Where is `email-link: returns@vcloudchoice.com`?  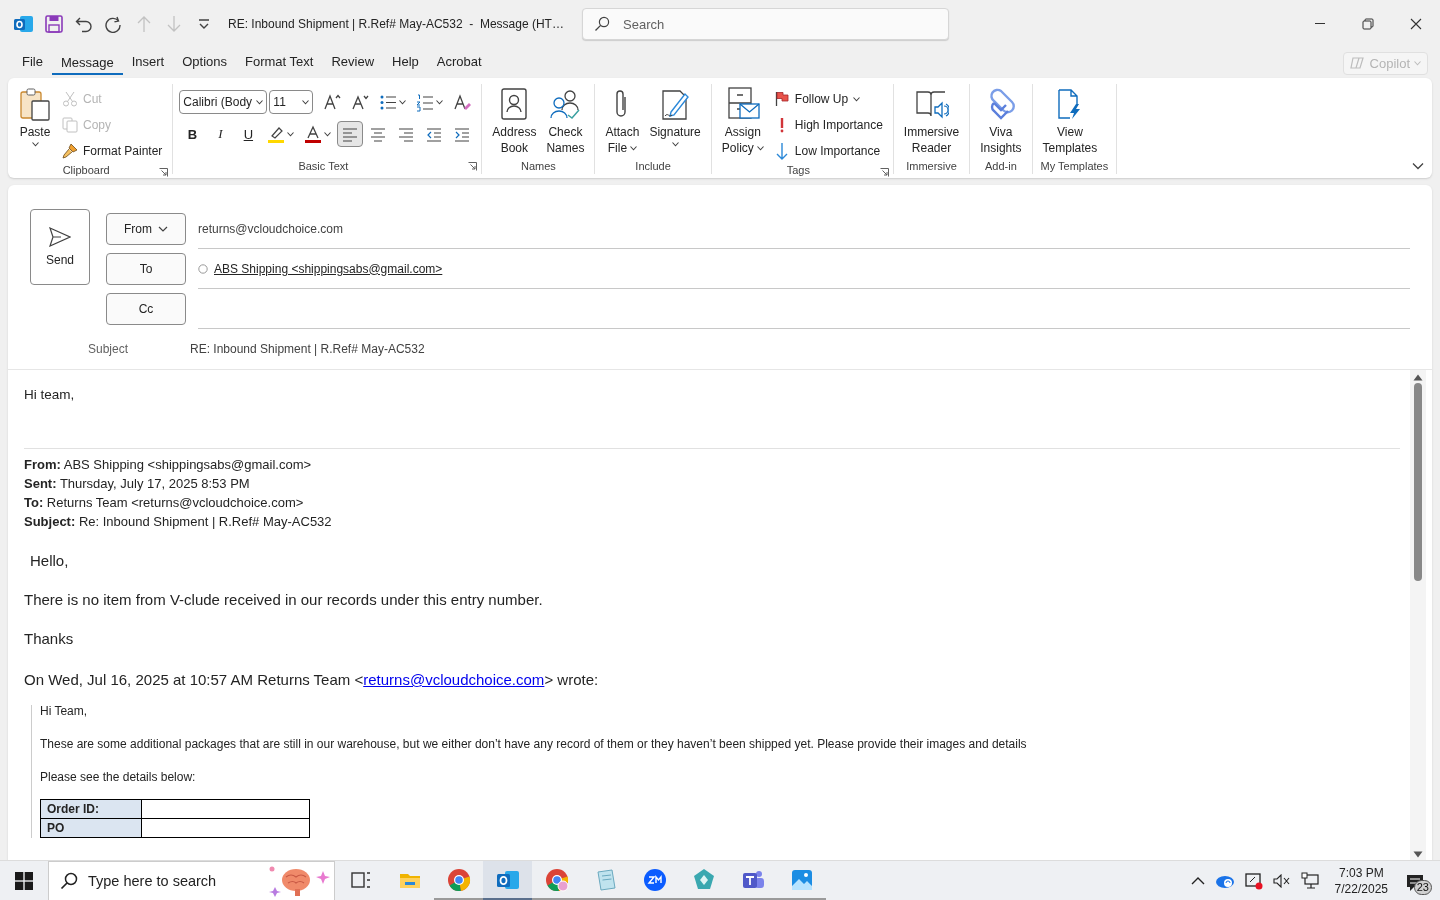
email-link: returns@vcloudchoice.com is located at coordinates (454, 679).